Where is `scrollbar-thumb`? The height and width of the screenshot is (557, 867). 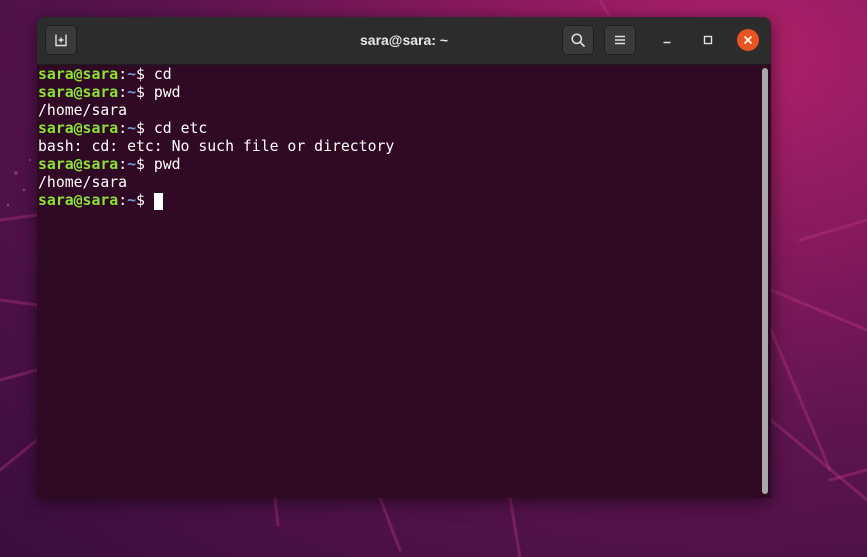 scrollbar-thumb is located at coordinates (765, 281).